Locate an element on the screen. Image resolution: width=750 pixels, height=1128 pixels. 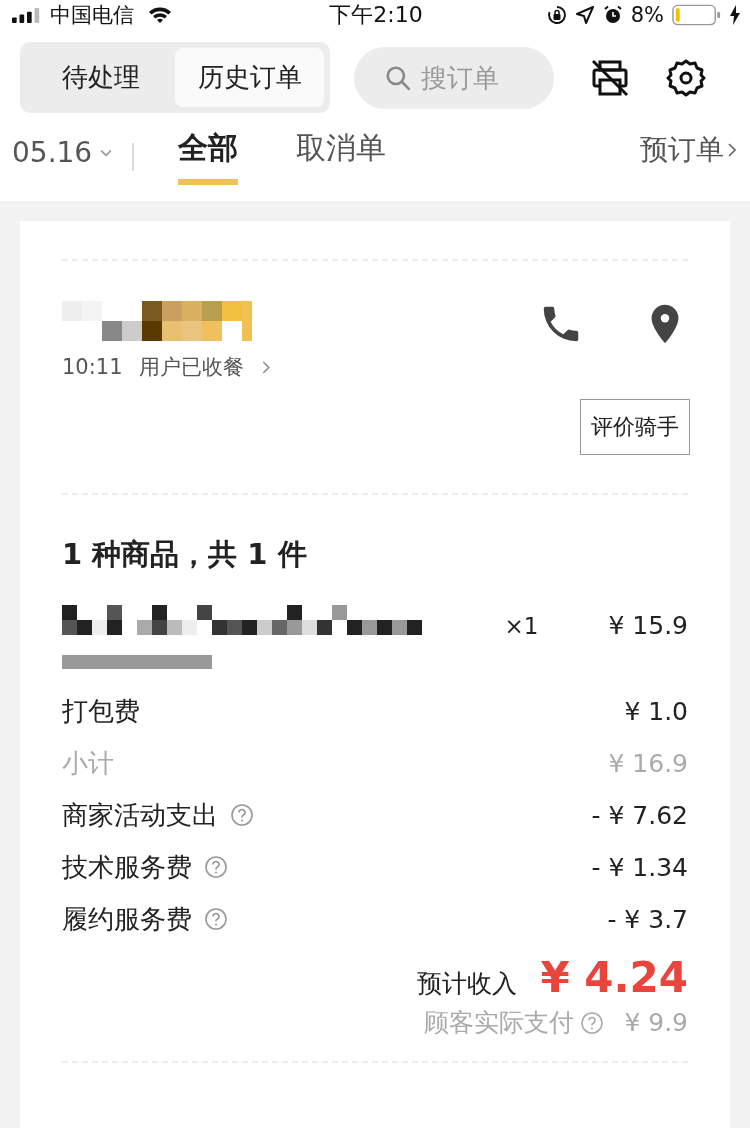
fee-label: 技术服务费 is located at coordinates (127, 867).